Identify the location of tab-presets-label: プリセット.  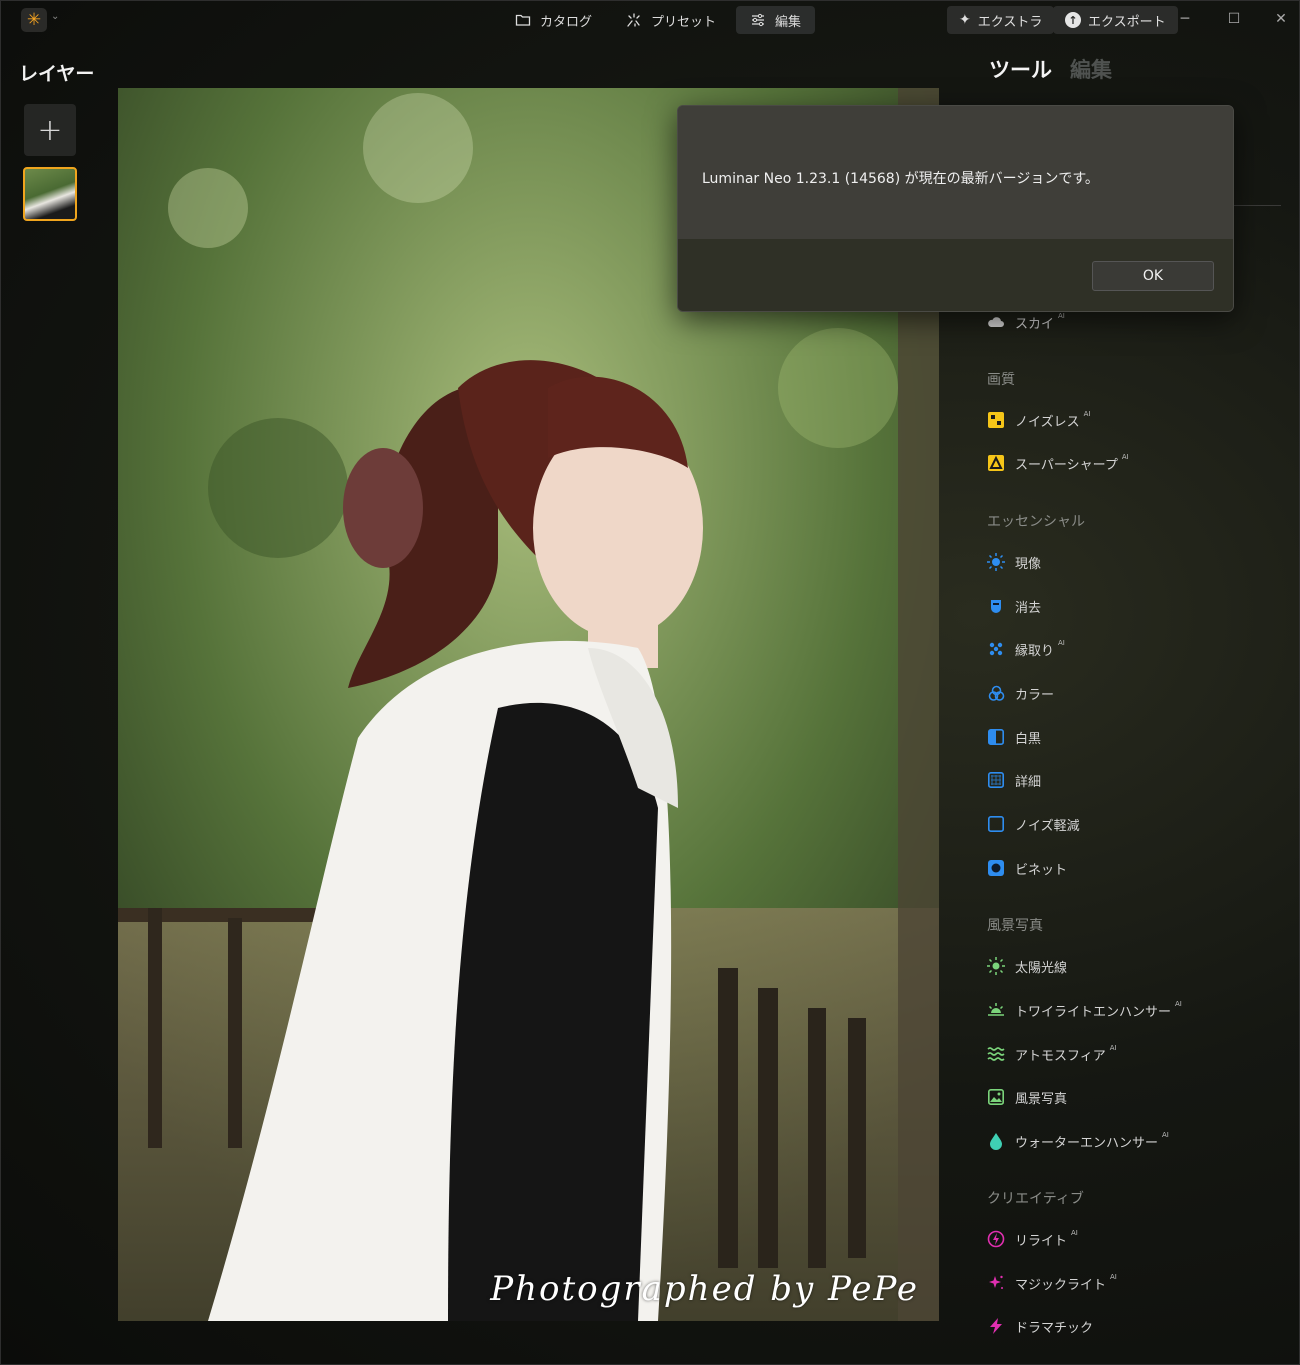
(684, 22).